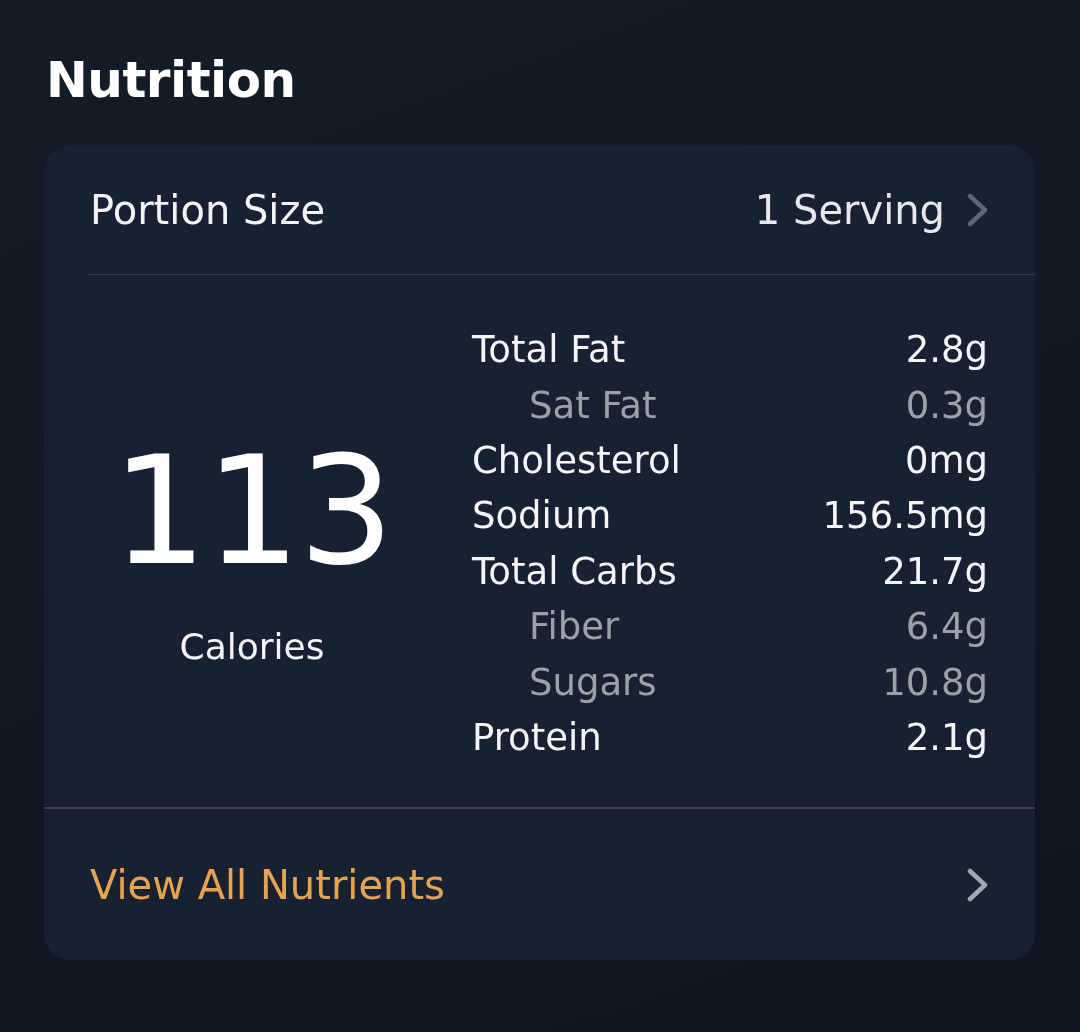 This screenshot has height=1032, width=1080. What do you see at coordinates (593, 682) in the screenshot?
I see `nutrient-name: Sugars` at bounding box center [593, 682].